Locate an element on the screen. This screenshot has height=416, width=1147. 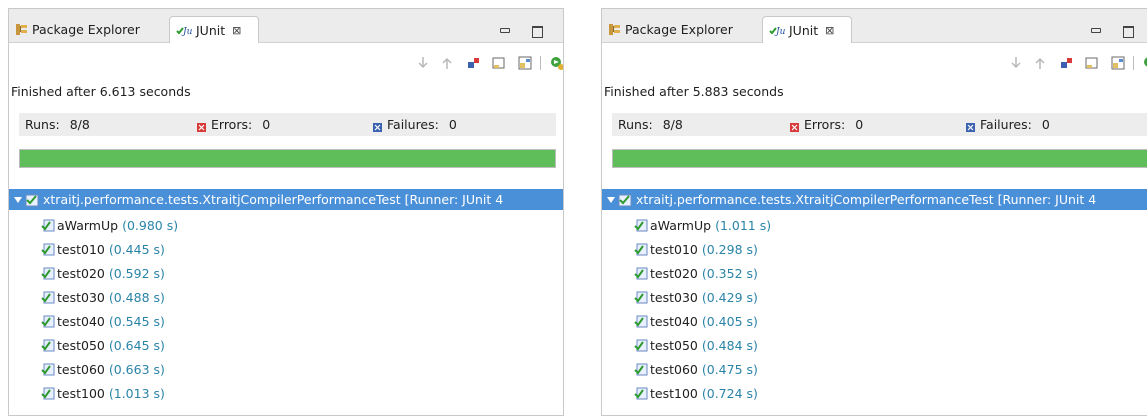
test-case-row: test100 (0.724 s) is located at coordinates (696, 393).